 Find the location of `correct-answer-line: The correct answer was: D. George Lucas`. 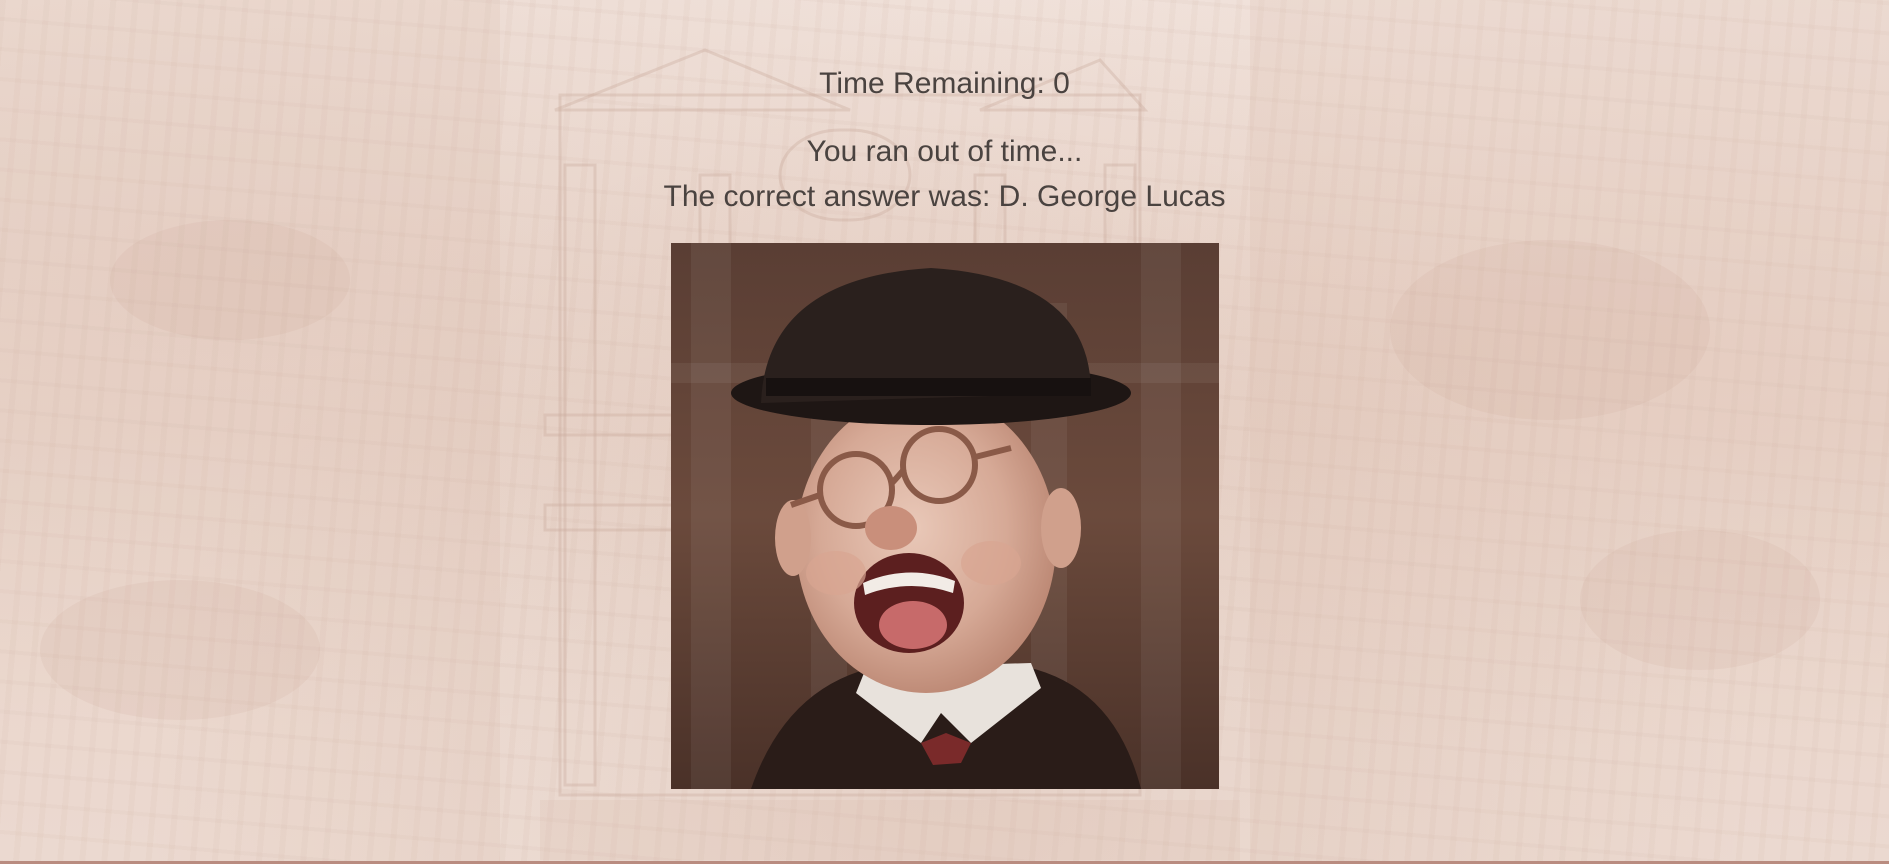

correct-answer-line: The correct answer was: D. George Lucas is located at coordinates (944, 197).